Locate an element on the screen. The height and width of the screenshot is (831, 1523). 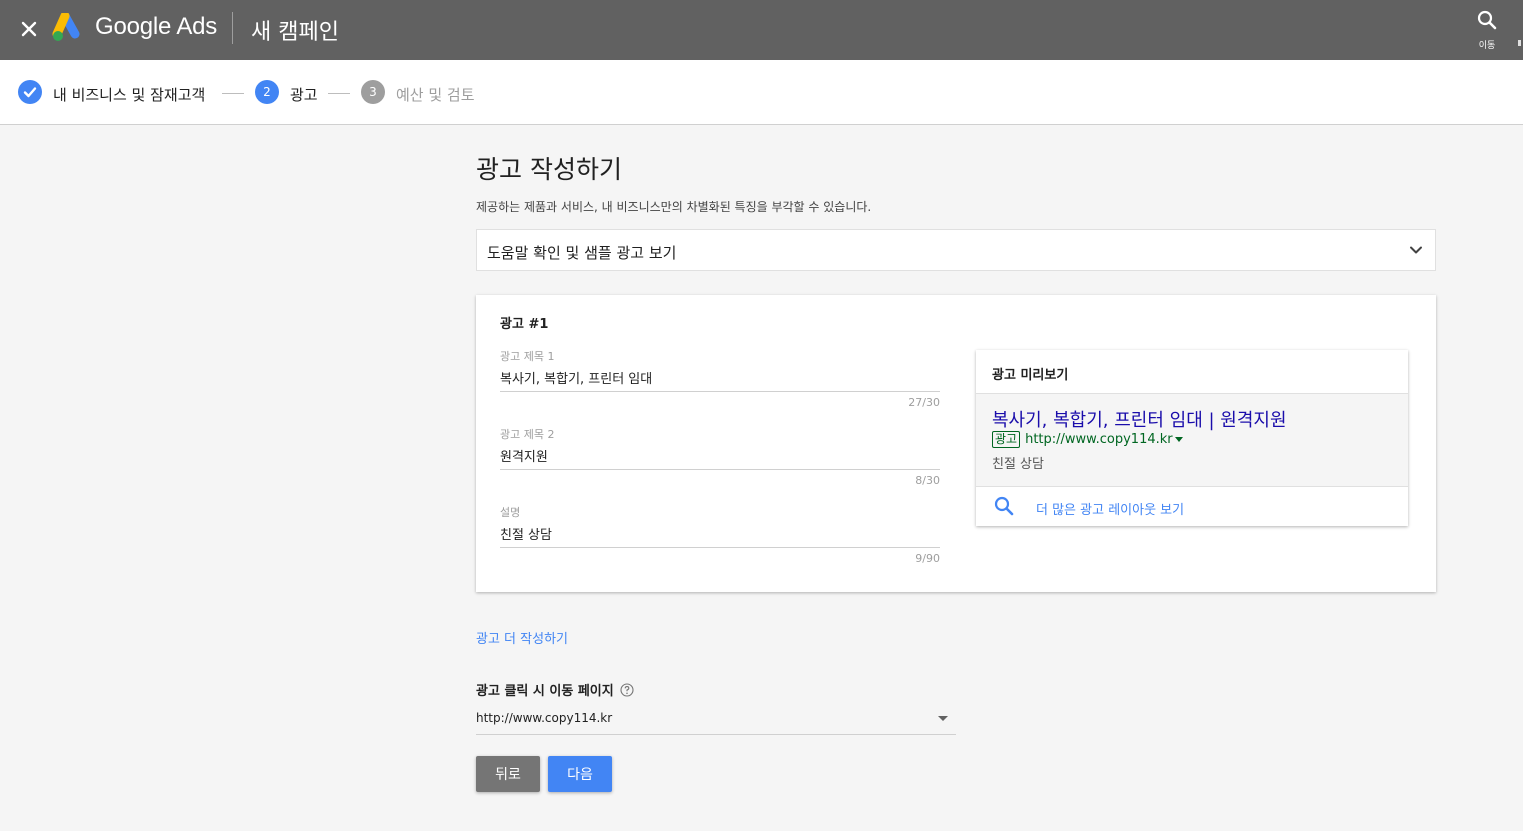
preview-url: http://www.copy114.kr is located at coordinates (1099, 439).